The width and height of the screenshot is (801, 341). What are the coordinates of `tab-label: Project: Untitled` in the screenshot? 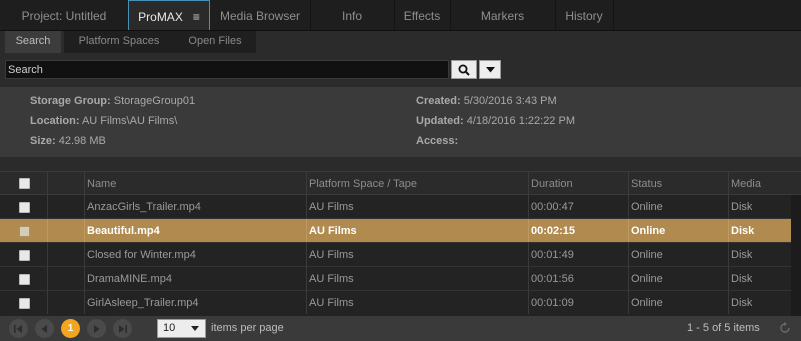 It's located at (64, 16).